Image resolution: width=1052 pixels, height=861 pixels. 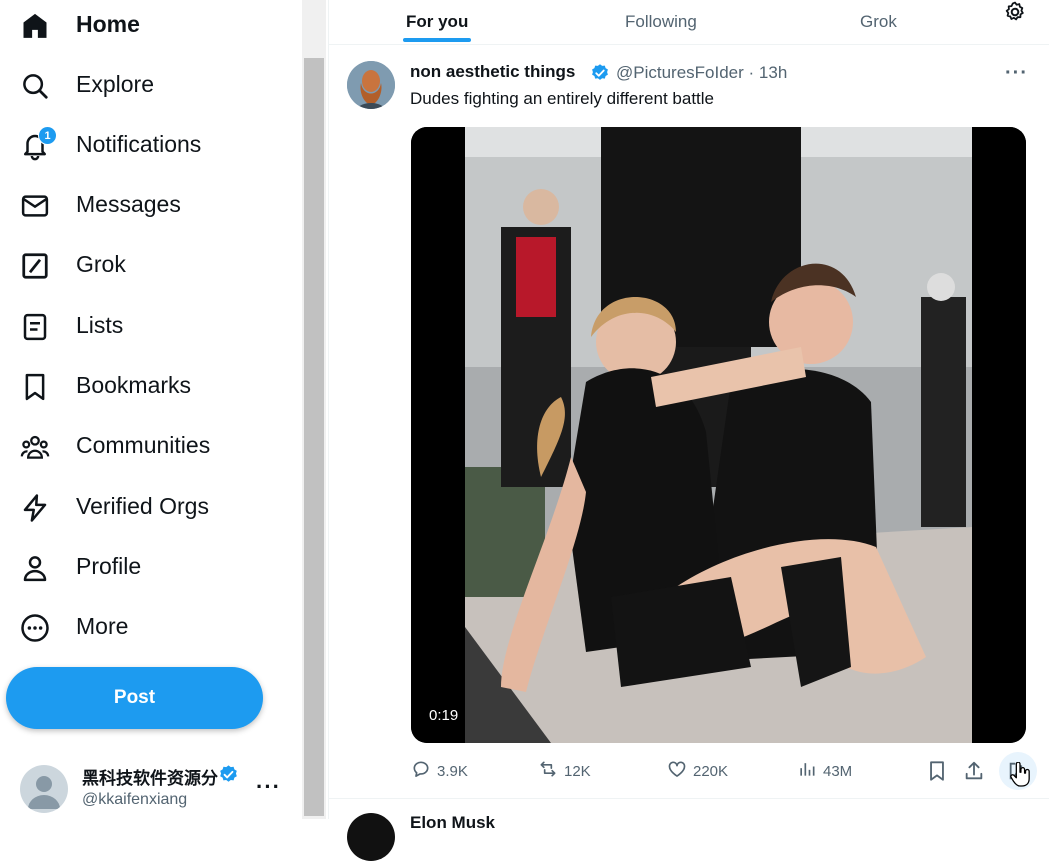 I want to click on next-tweet: Elon Musk, so click(x=689, y=829).